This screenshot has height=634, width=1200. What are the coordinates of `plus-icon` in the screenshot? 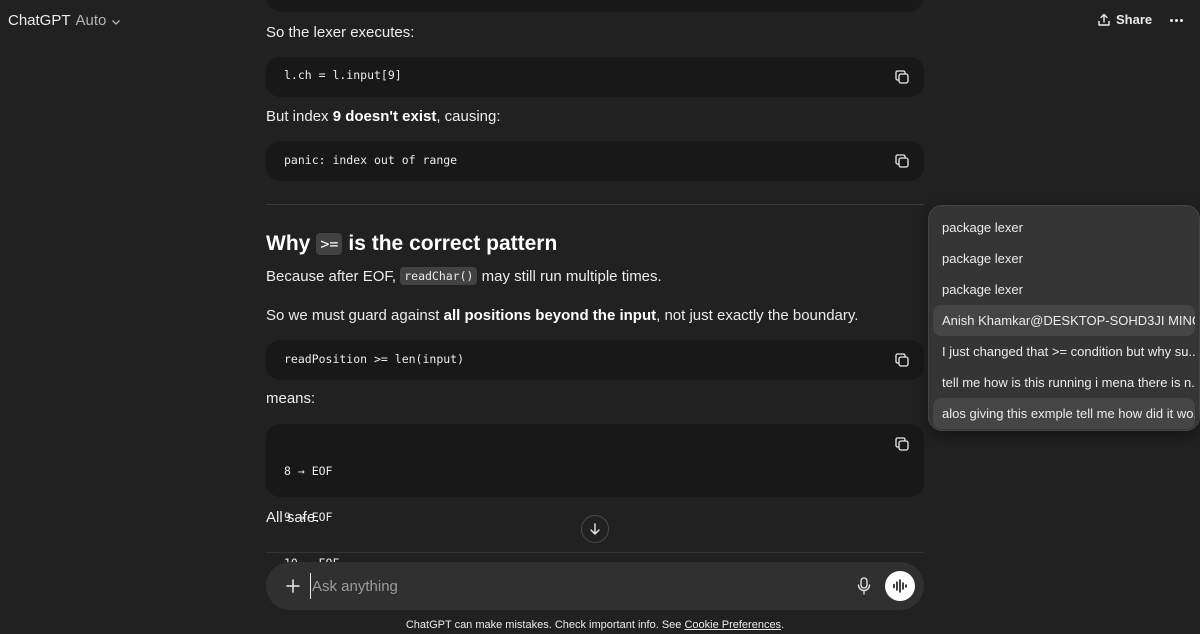 It's located at (293, 586).